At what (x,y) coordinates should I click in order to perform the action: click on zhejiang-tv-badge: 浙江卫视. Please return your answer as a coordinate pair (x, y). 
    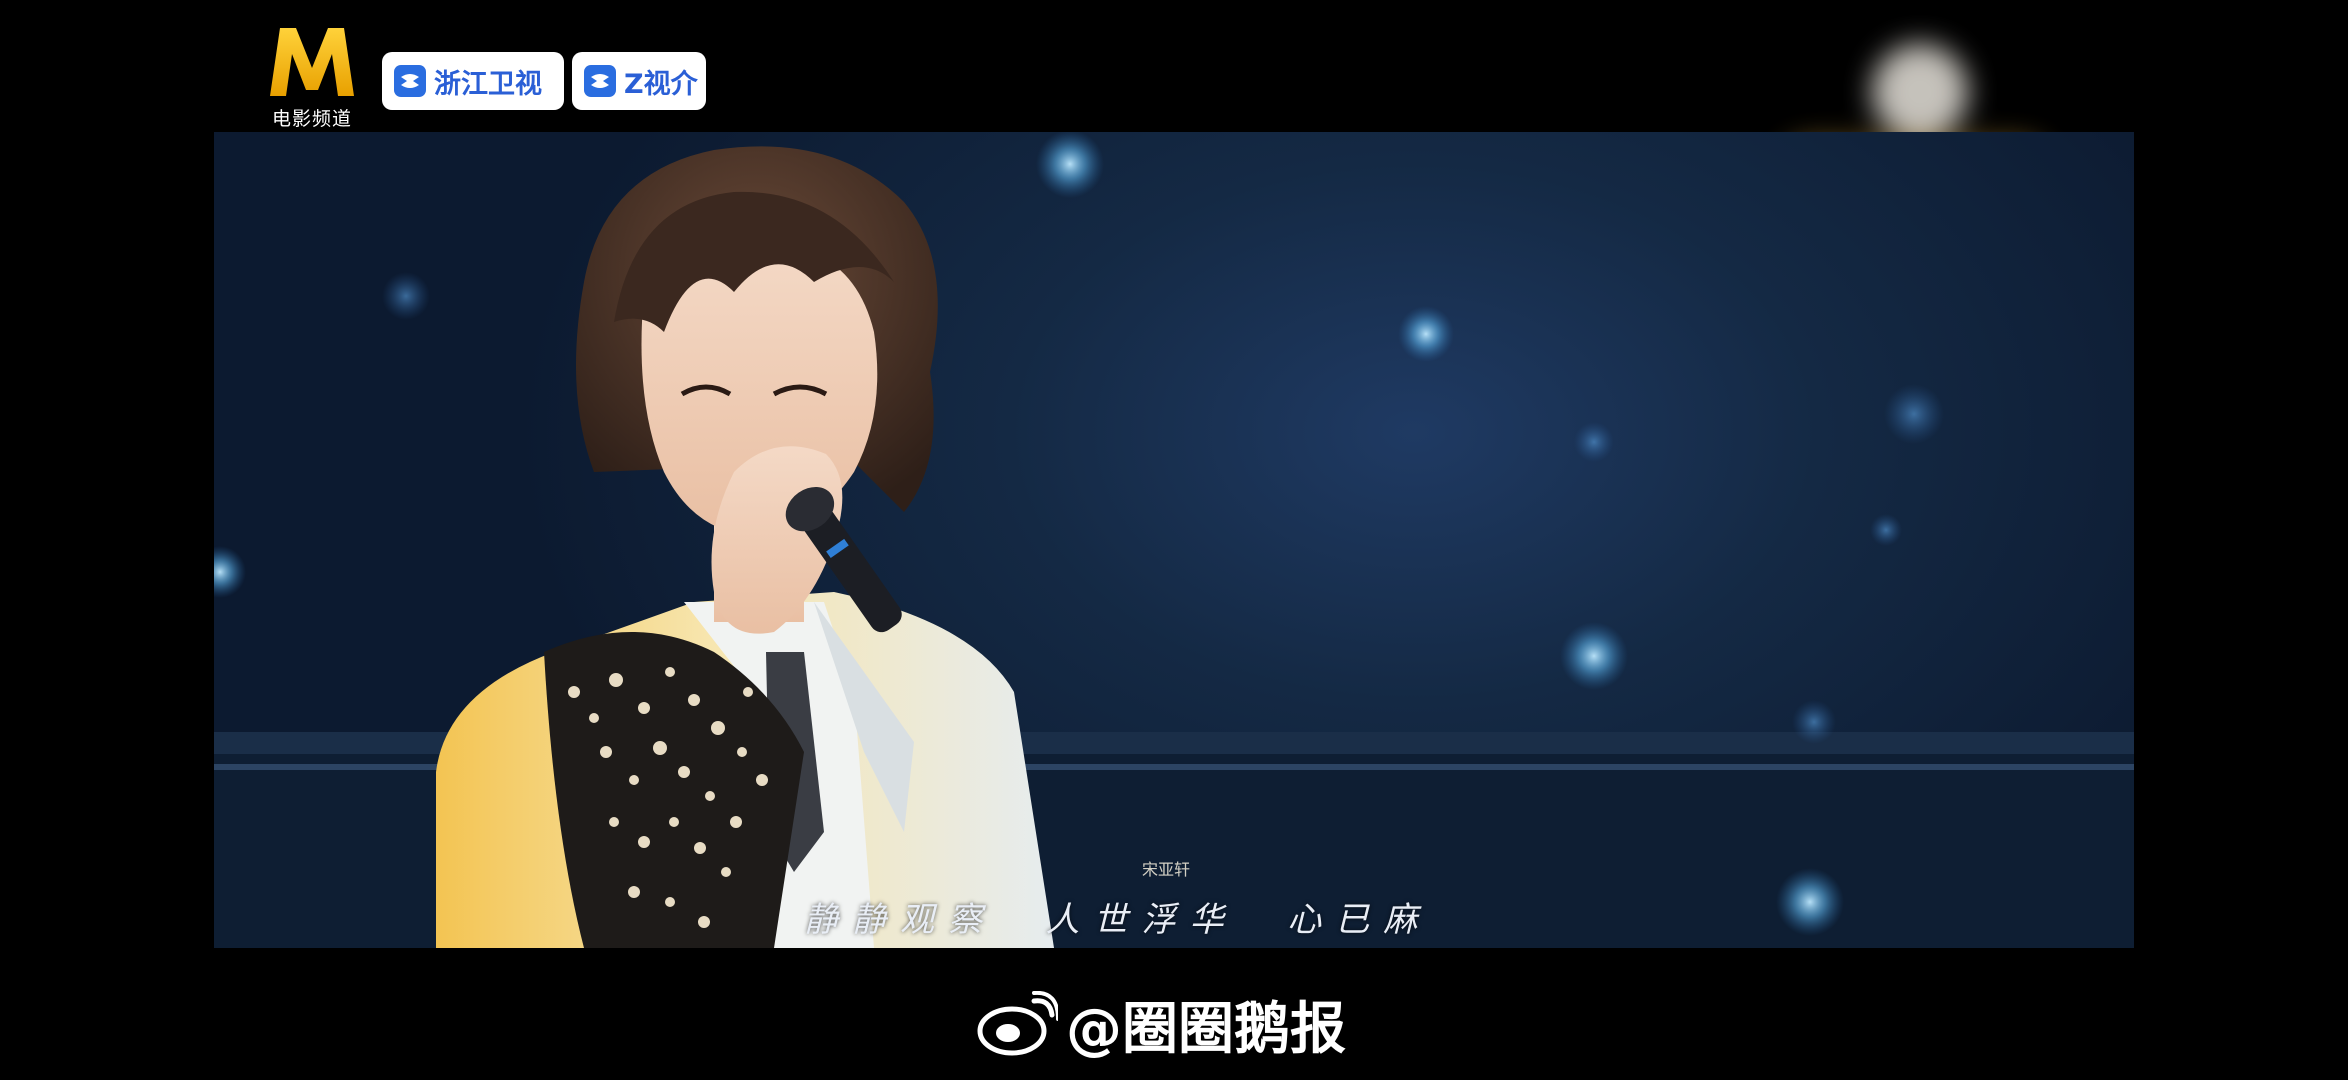
    Looking at the image, I should click on (473, 81).